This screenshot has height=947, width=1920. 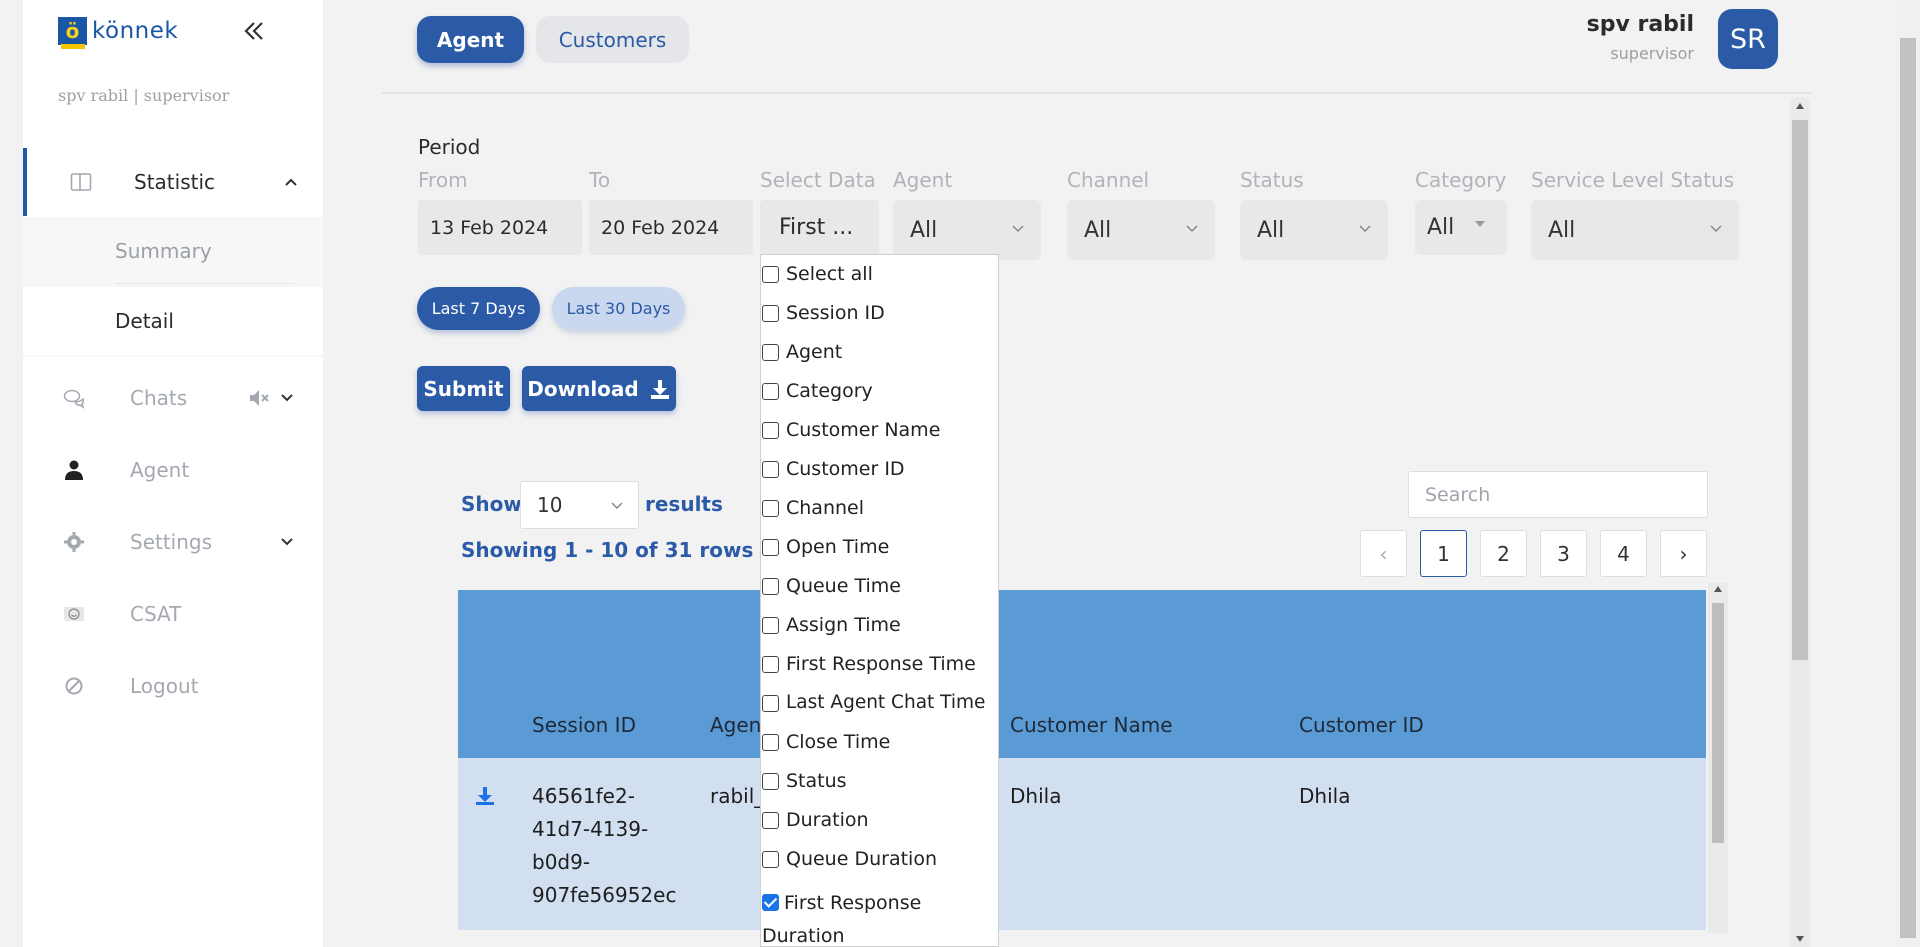 What do you see at coordinates (879, 282) in the screenshot?
I see `option-select-all: Select all` at bounding box center [879, 282].